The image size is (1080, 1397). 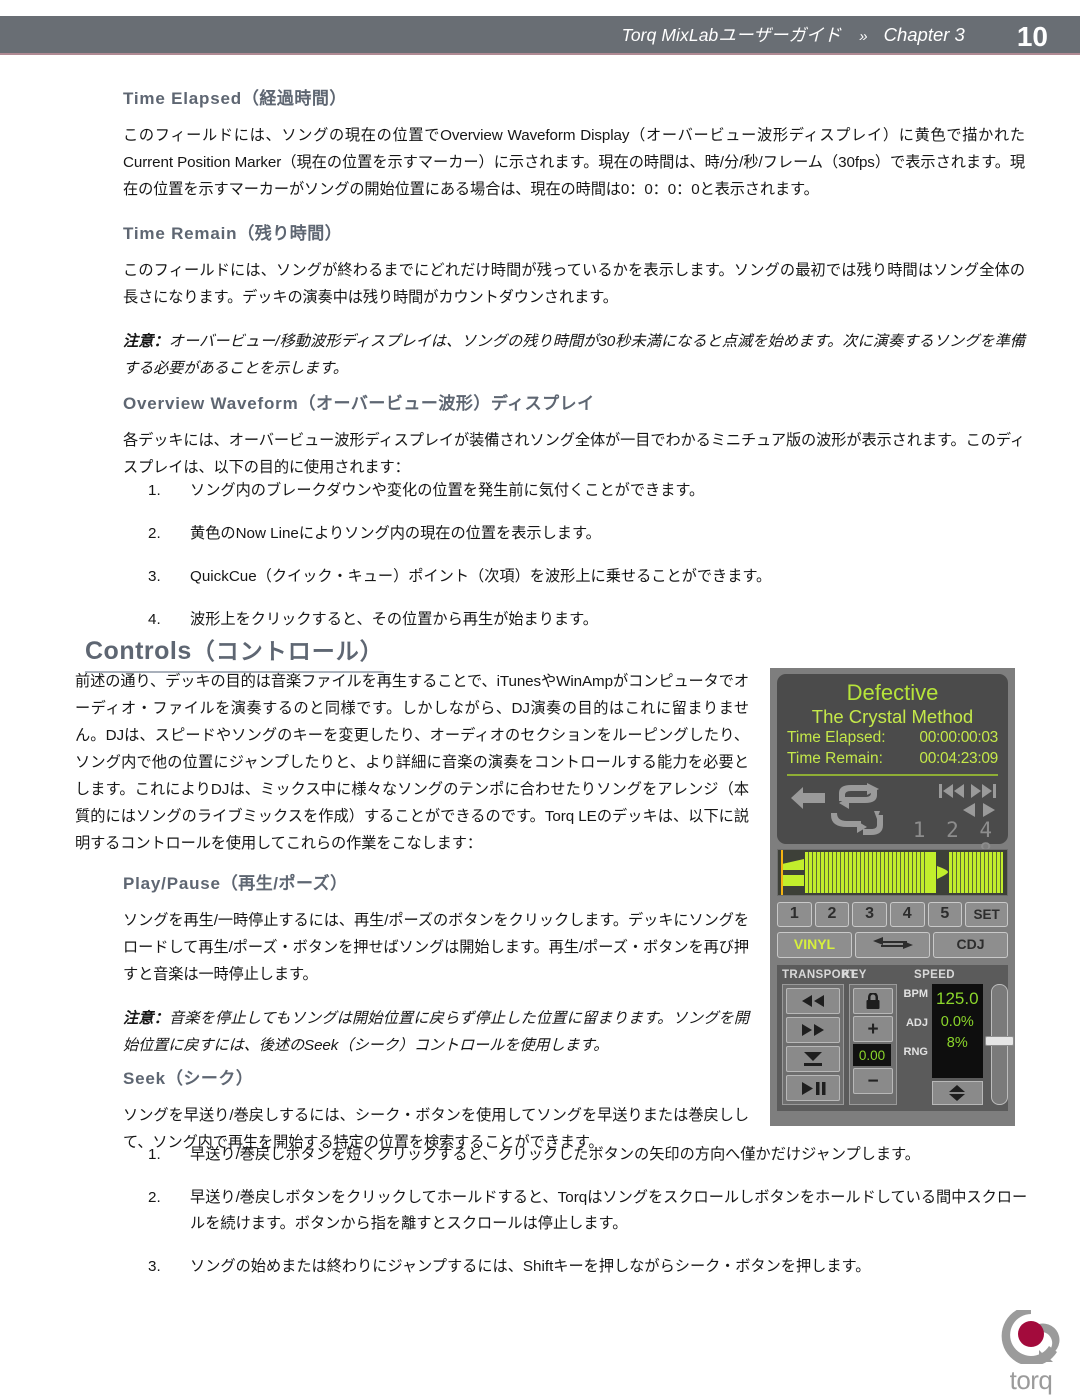 I want to click on cdj-mode-button: CDJ, so click(x=970, y=945).